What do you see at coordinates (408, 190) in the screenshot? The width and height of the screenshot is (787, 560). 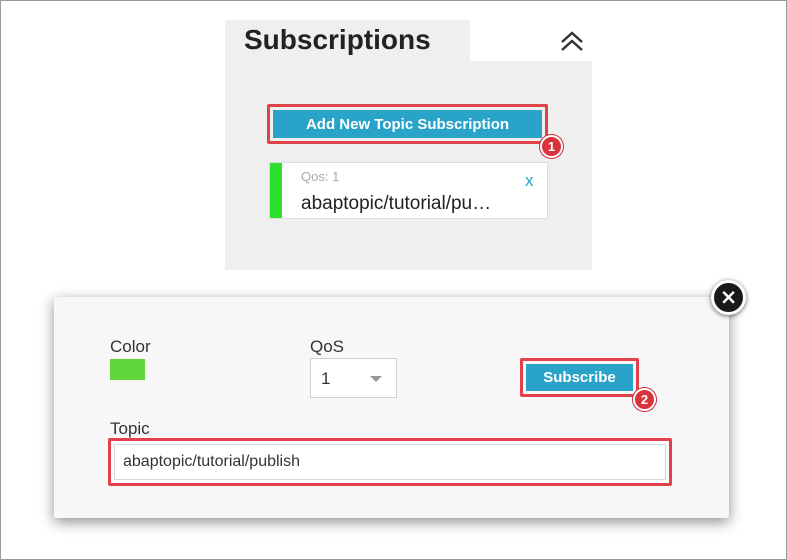 I see `subscription-item: Qos: 1 abaptopic/tutorial/pu… x` at bounding box center [408, 190].